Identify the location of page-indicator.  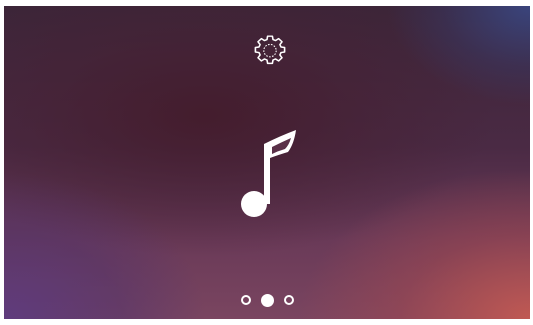
(267, 300).